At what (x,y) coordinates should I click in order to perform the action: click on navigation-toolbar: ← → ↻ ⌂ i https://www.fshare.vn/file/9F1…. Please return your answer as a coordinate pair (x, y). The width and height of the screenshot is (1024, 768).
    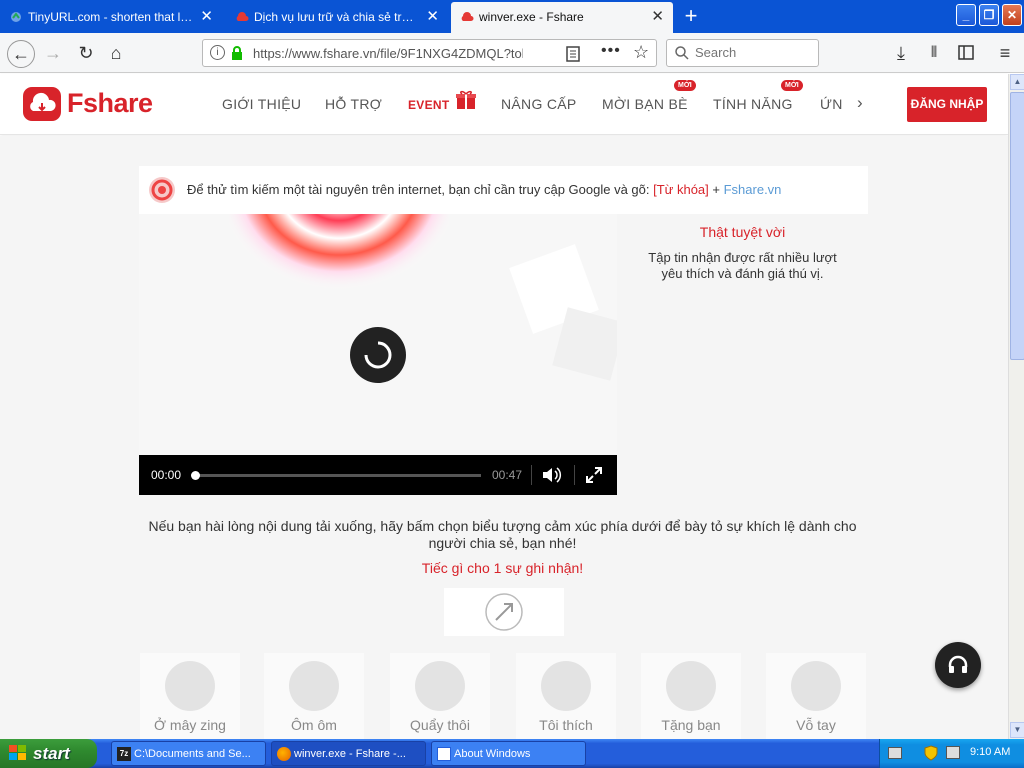
    Looking at the image, I should click on (512, 53).